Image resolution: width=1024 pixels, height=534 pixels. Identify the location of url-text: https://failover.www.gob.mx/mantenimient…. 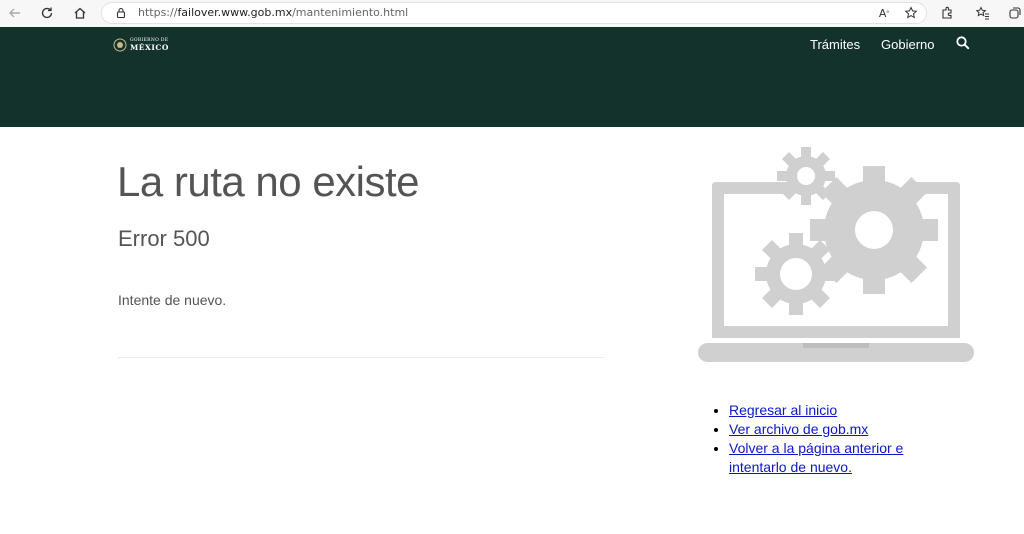
(273, 12).